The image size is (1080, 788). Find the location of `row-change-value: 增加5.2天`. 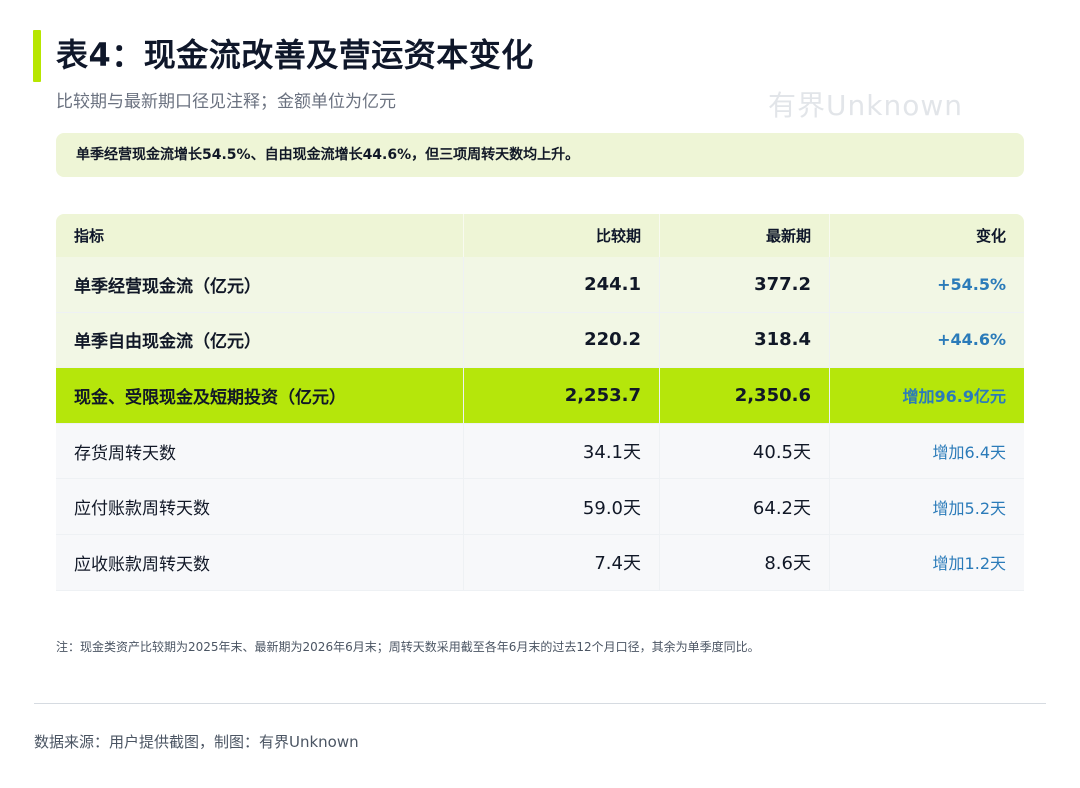

row-change-value: 增加5.2天 is located at coordinates (927, 507).